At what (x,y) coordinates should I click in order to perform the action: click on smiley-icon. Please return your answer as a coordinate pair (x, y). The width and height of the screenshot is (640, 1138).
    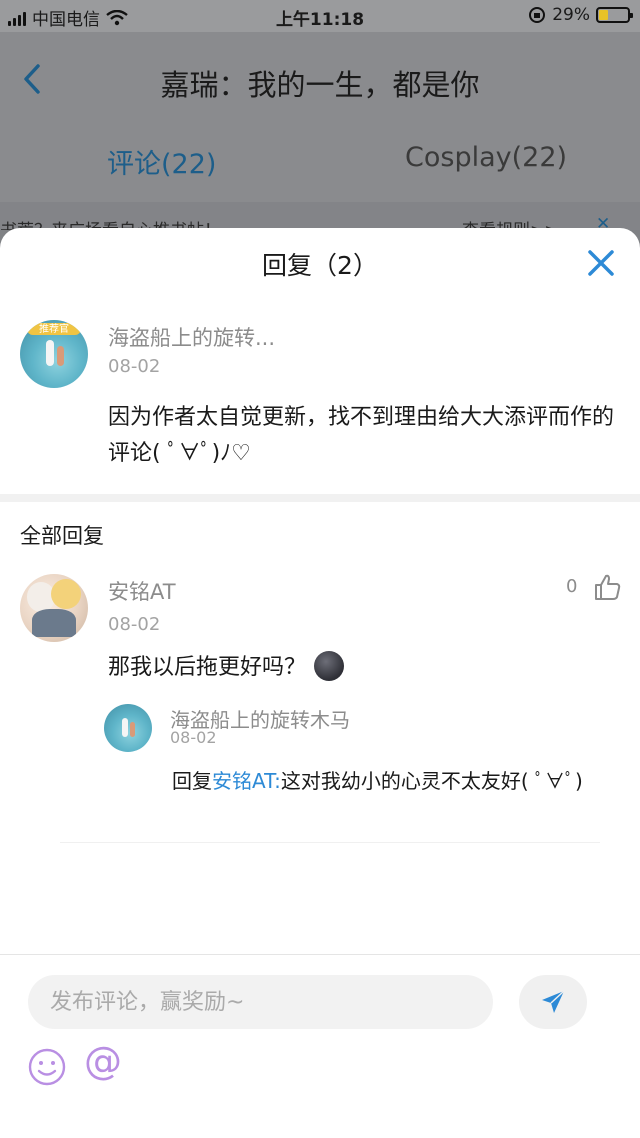
    Looking at the image, I should click on (47, 1067).